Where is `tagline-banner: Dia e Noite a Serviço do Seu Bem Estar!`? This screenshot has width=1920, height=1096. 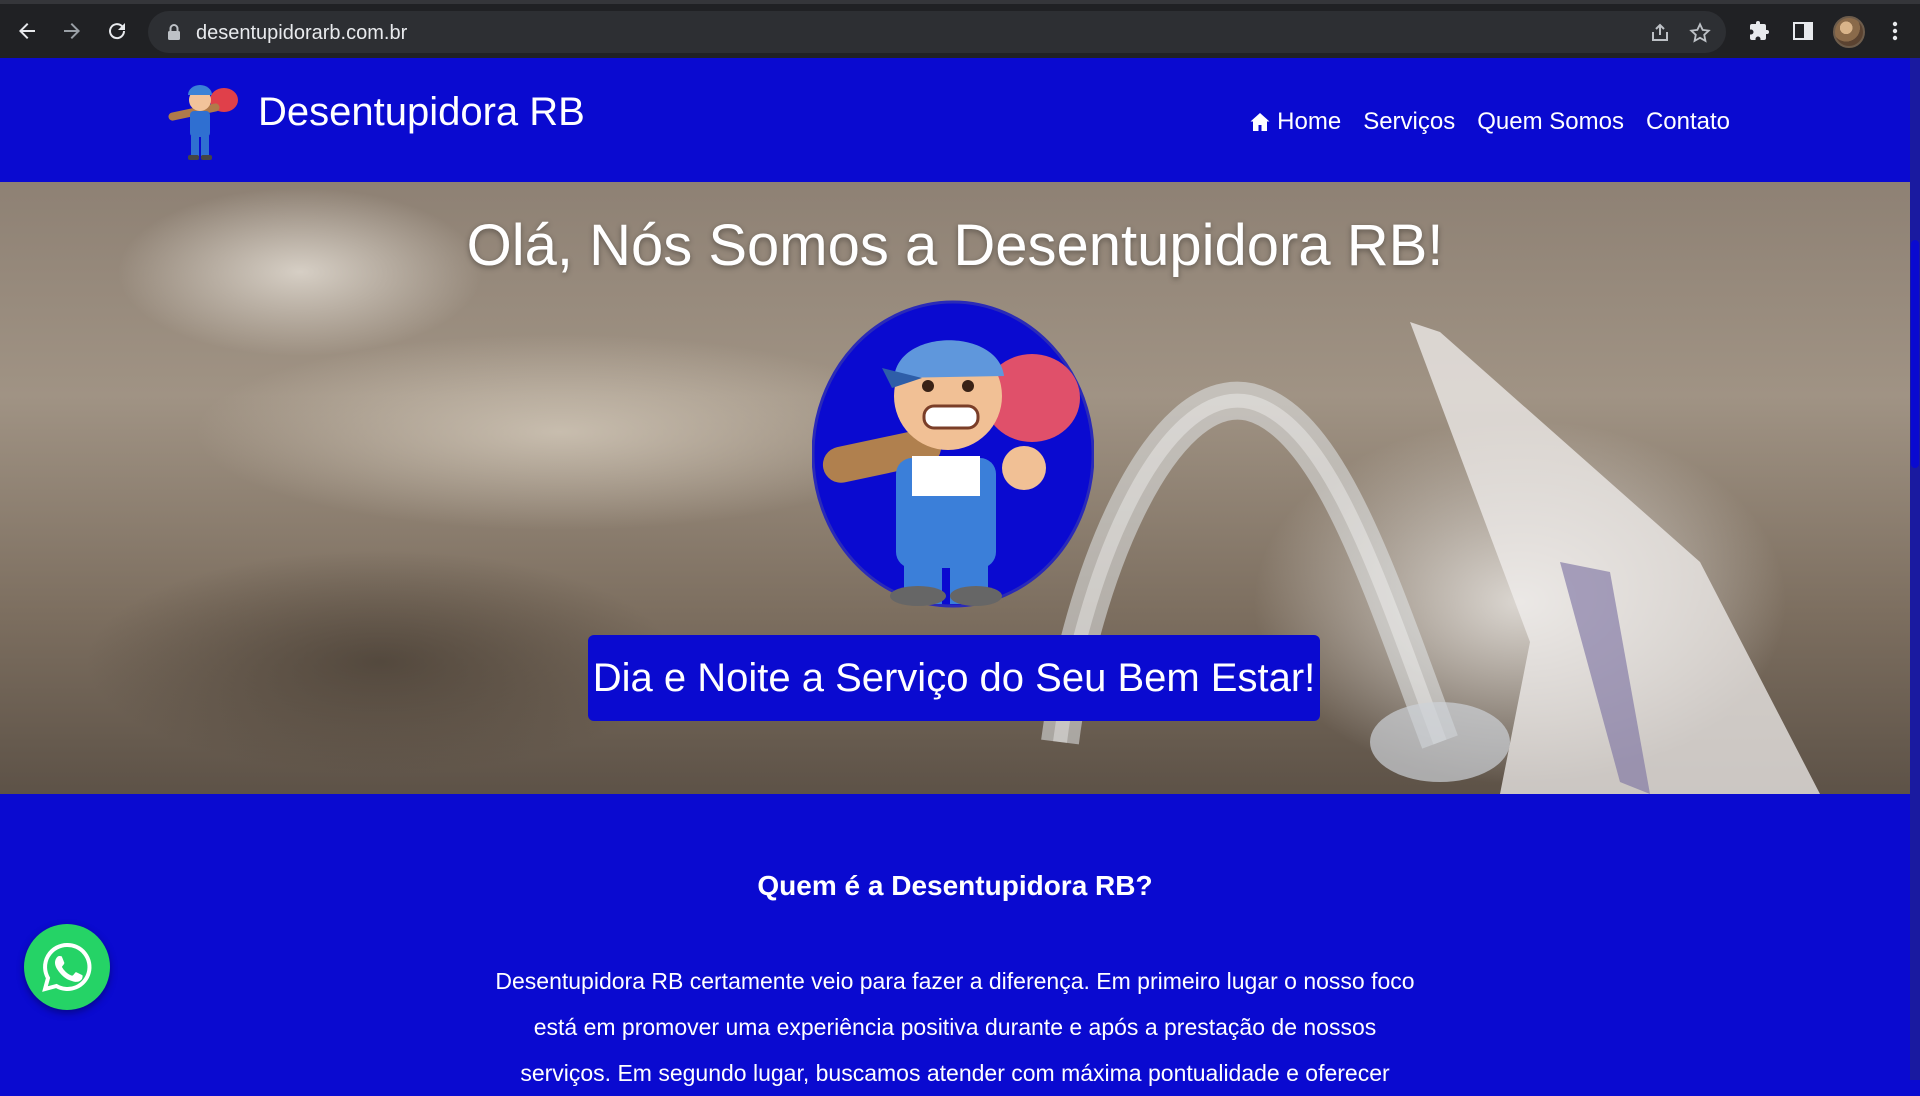 tagline-banner: Dia e Noite a Serviço do Seu Bem Estar! is located at coordinates (954, 678).